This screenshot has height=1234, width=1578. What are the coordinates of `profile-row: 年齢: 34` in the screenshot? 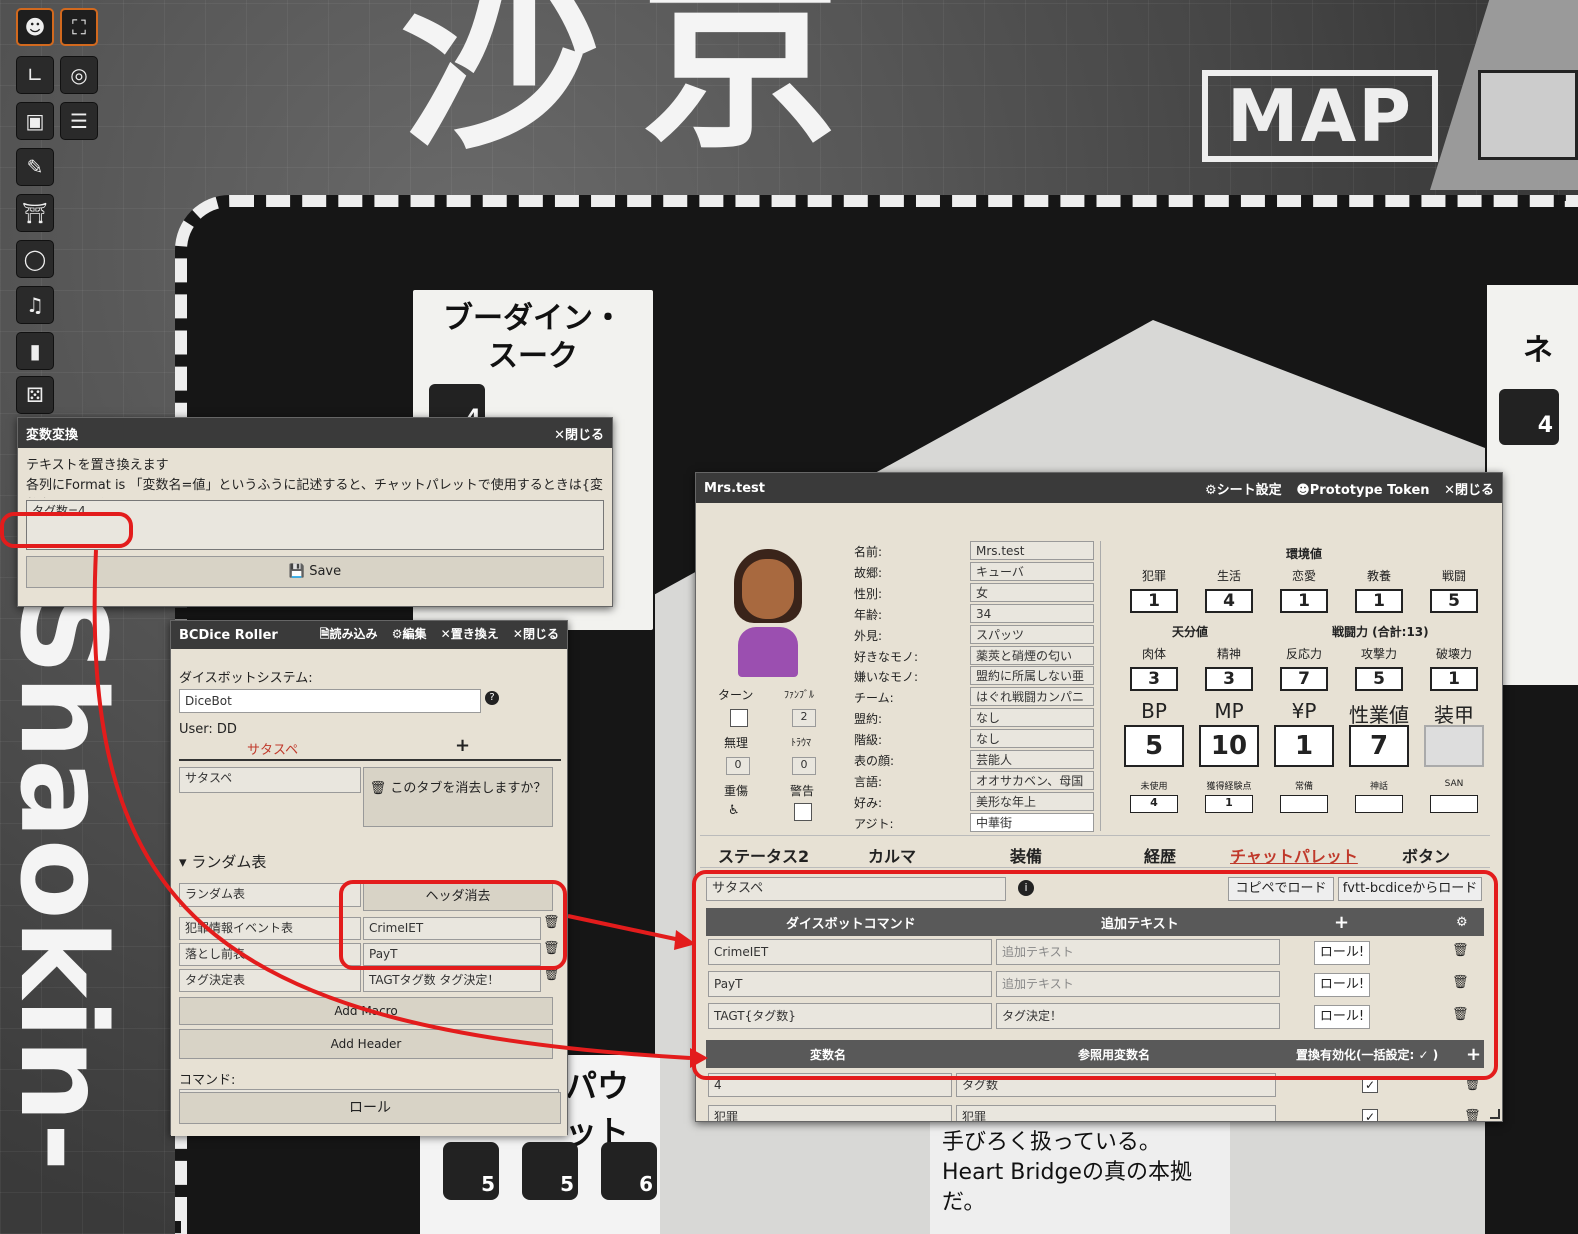 It's located at (975, 613).